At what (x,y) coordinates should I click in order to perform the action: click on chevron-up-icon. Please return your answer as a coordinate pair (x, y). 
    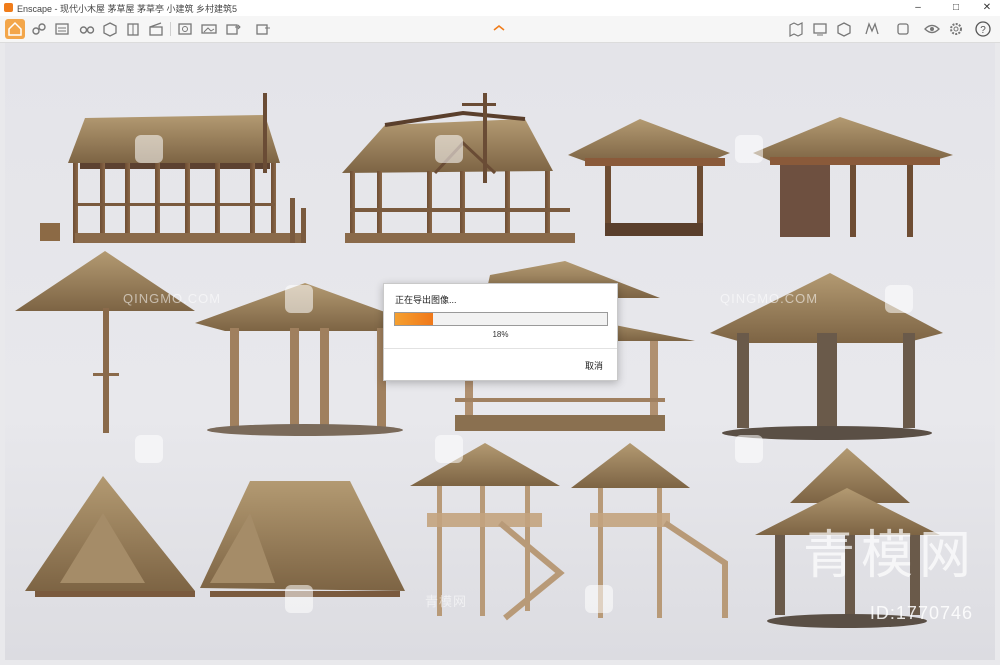
    Looking at the image, I should click on (499, 28).